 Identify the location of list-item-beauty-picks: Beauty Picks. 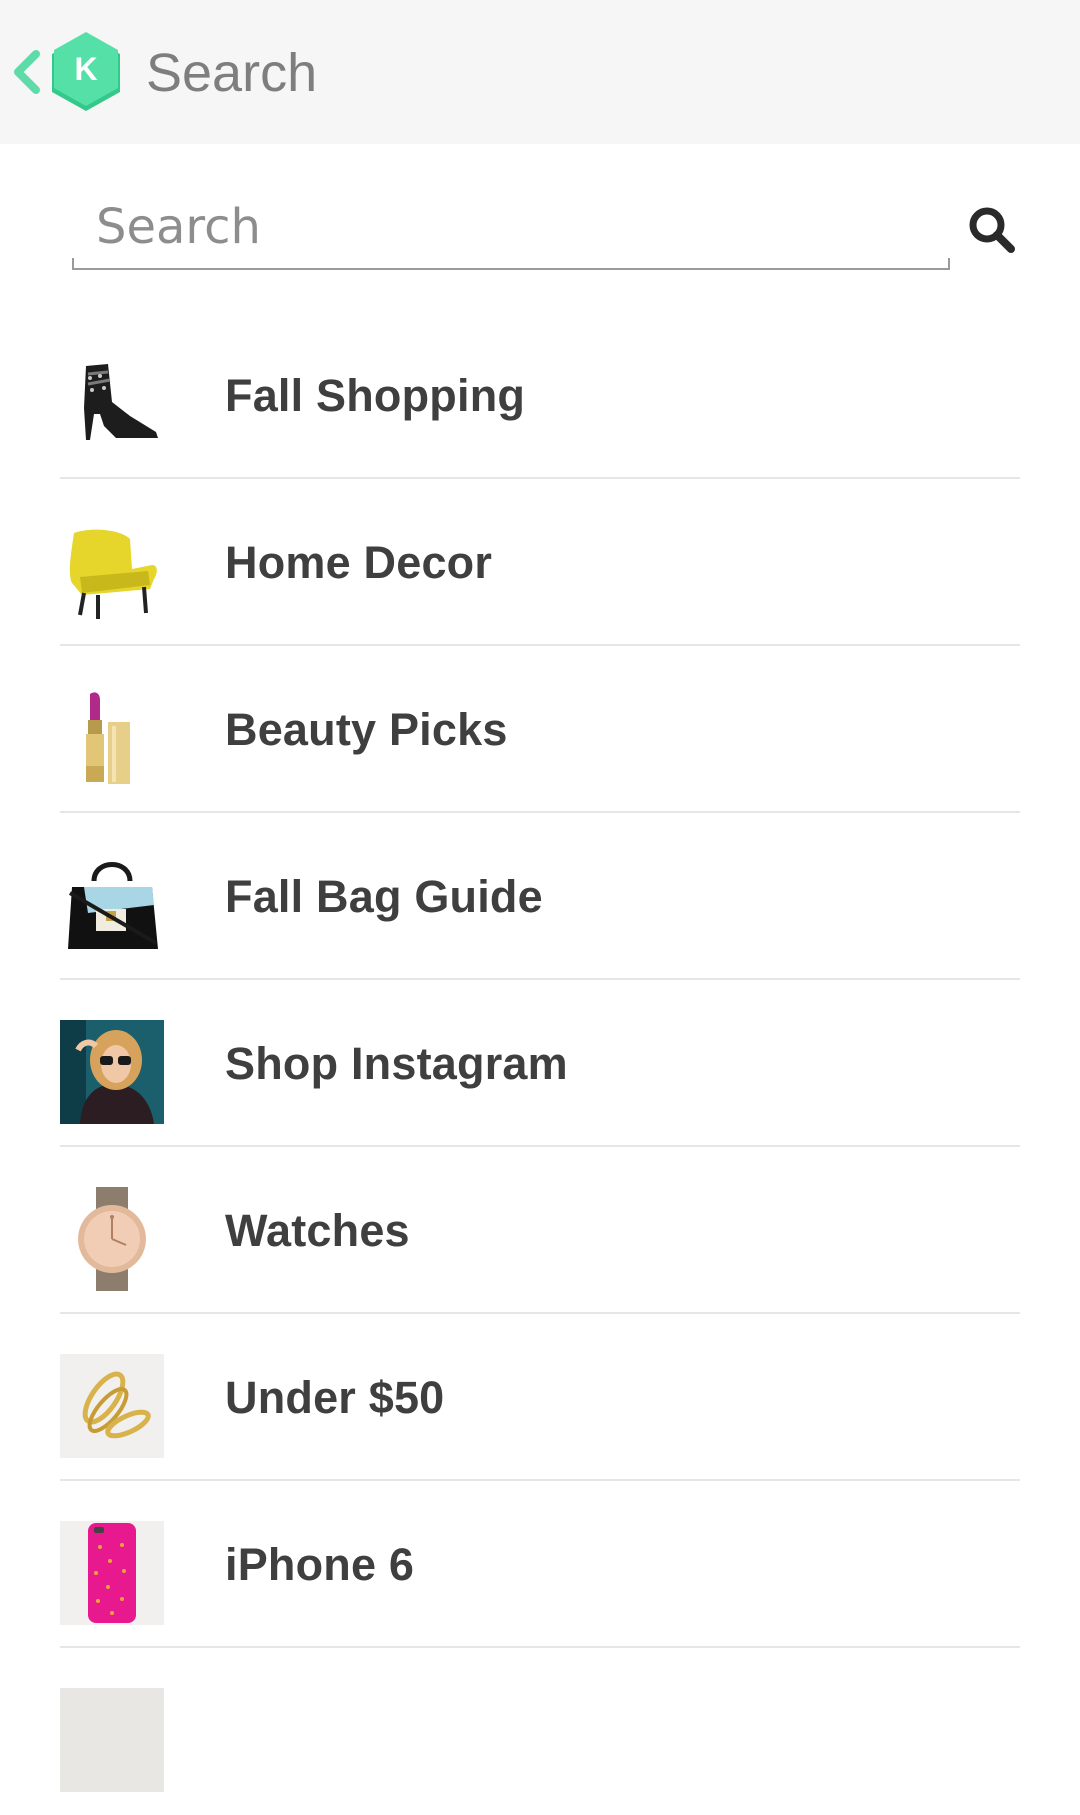
(540, 729).